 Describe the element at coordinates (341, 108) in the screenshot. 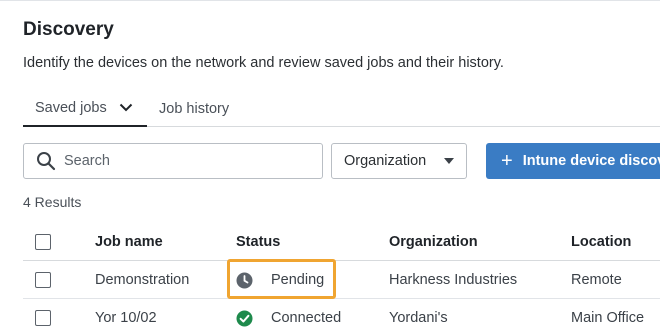

I see `tab-bar: Saved jobs Job history` at that location.